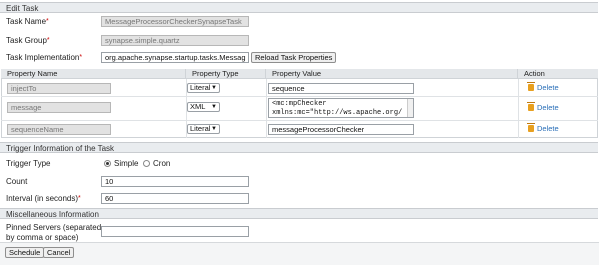  I want to click on task-implementation-label: Task Implementation*, so click(44, 57).